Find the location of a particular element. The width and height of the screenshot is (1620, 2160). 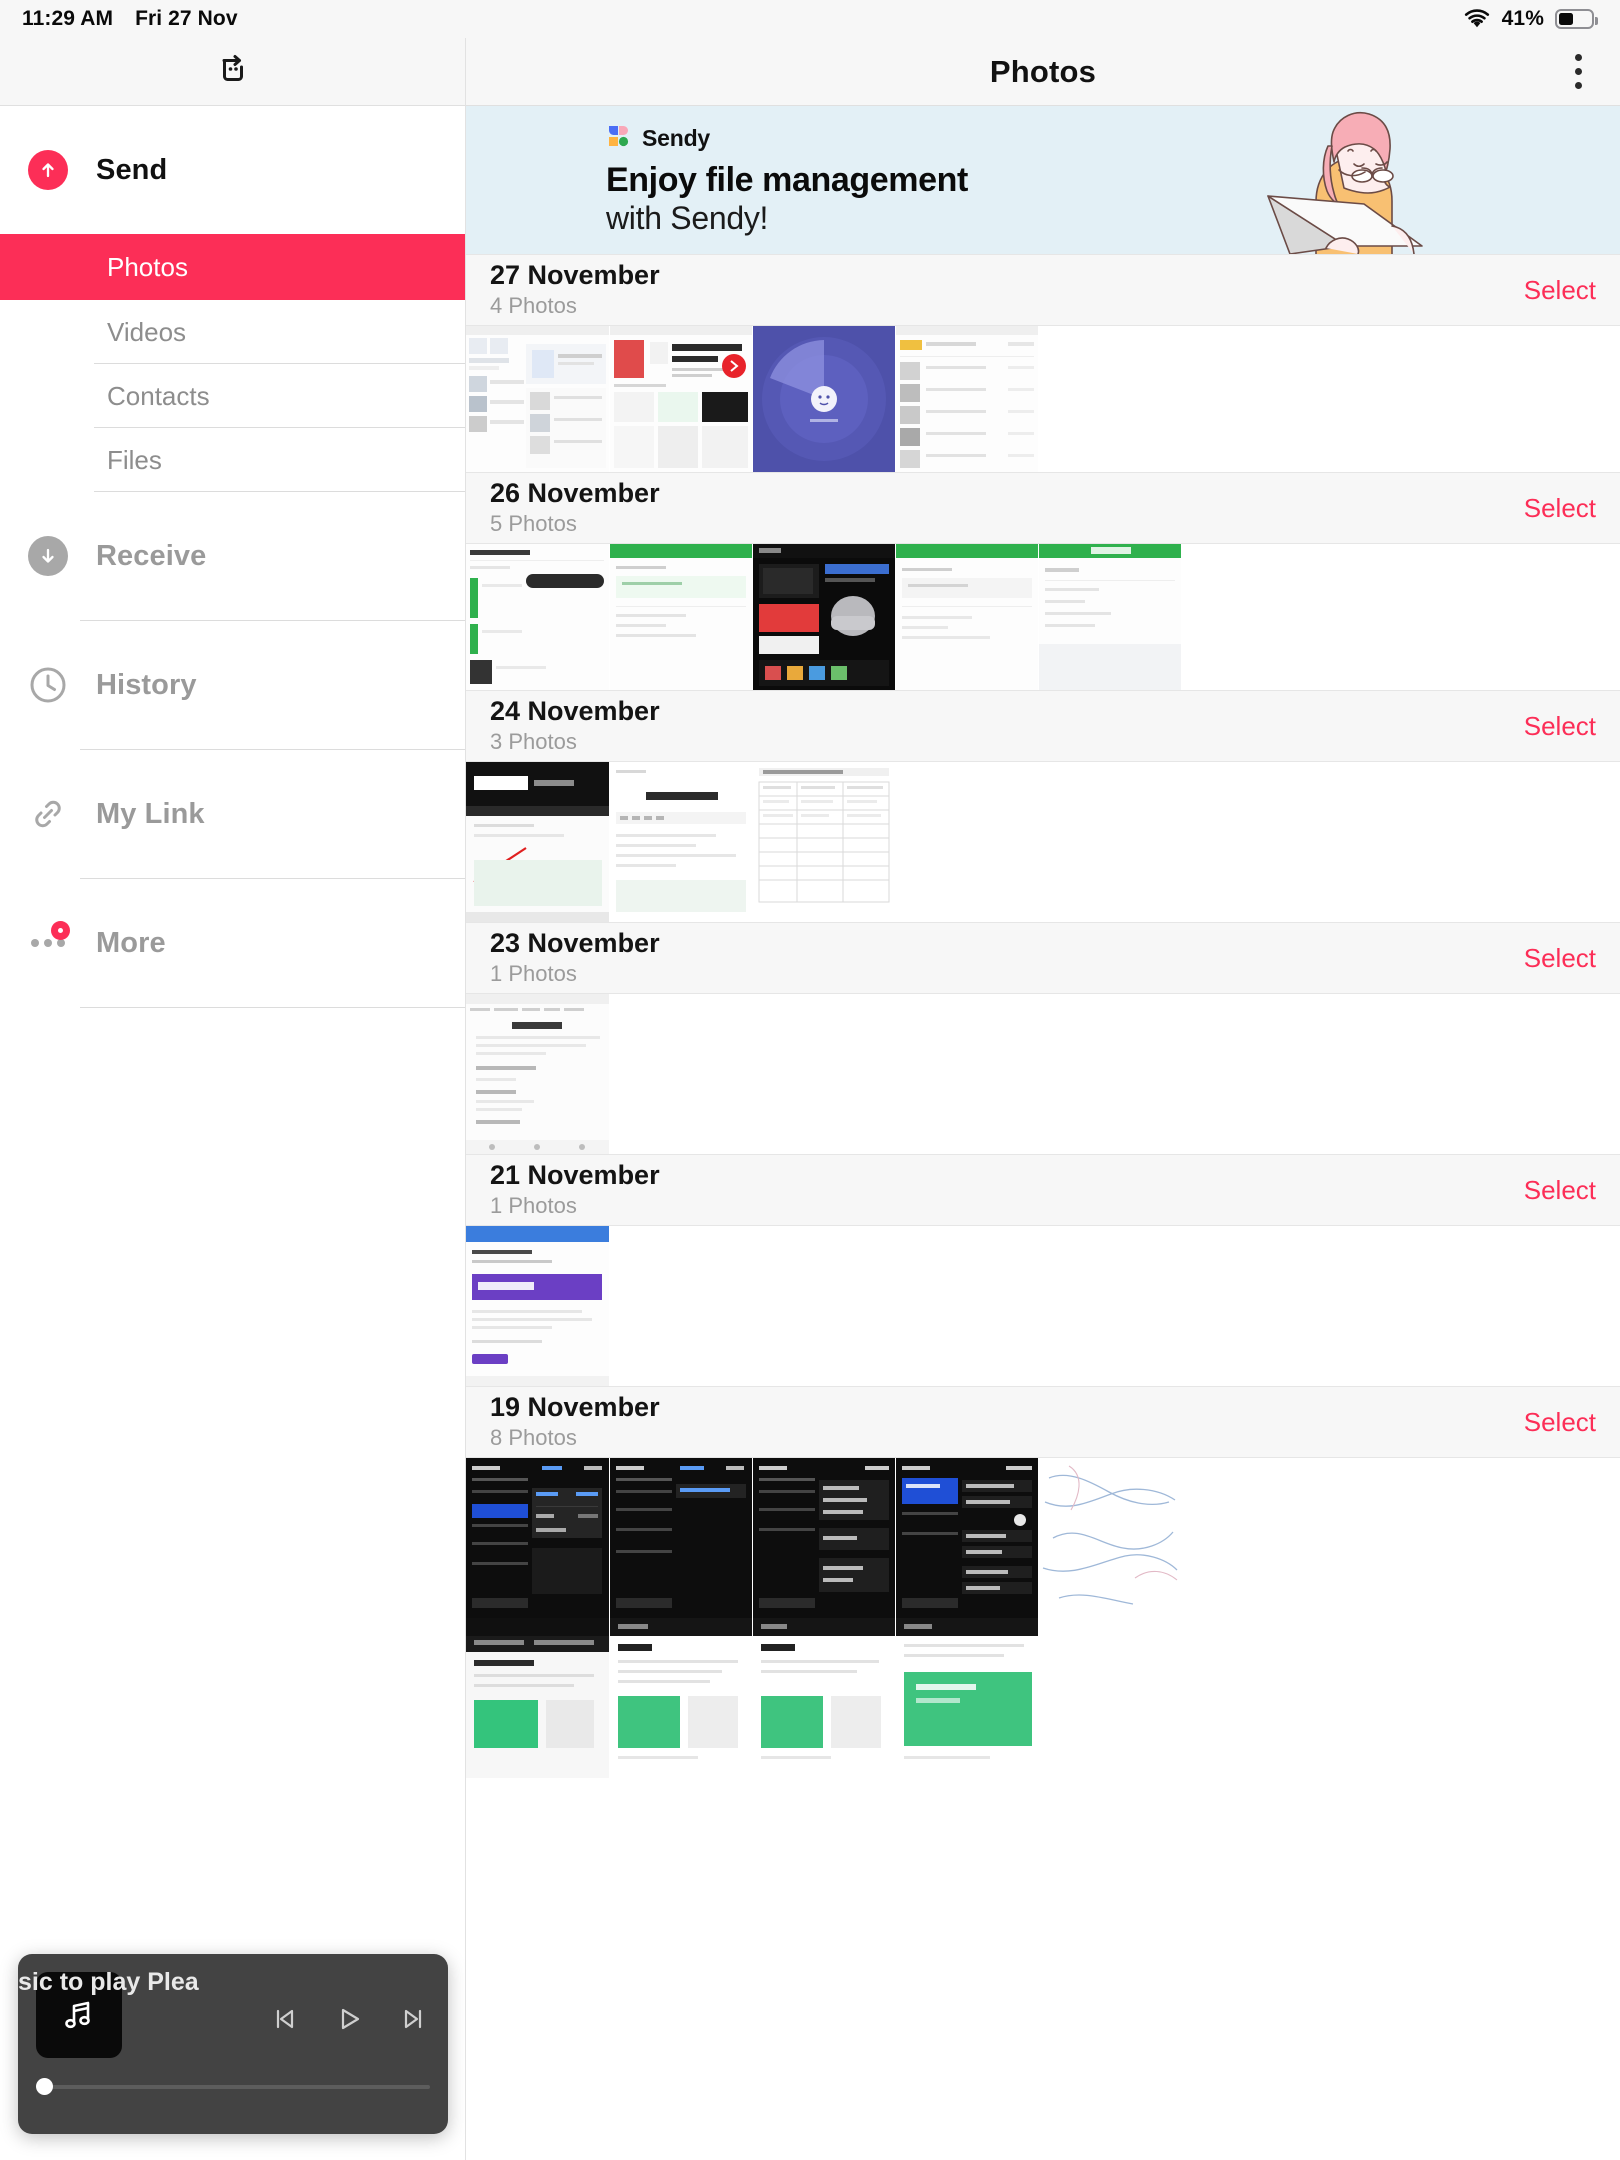

download-arrow-icon is located at coordinates (48, 556).